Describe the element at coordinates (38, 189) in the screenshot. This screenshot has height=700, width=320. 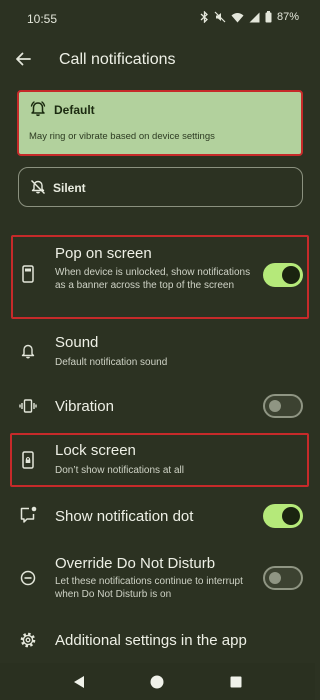
I see `bell-off-icon` at that location.